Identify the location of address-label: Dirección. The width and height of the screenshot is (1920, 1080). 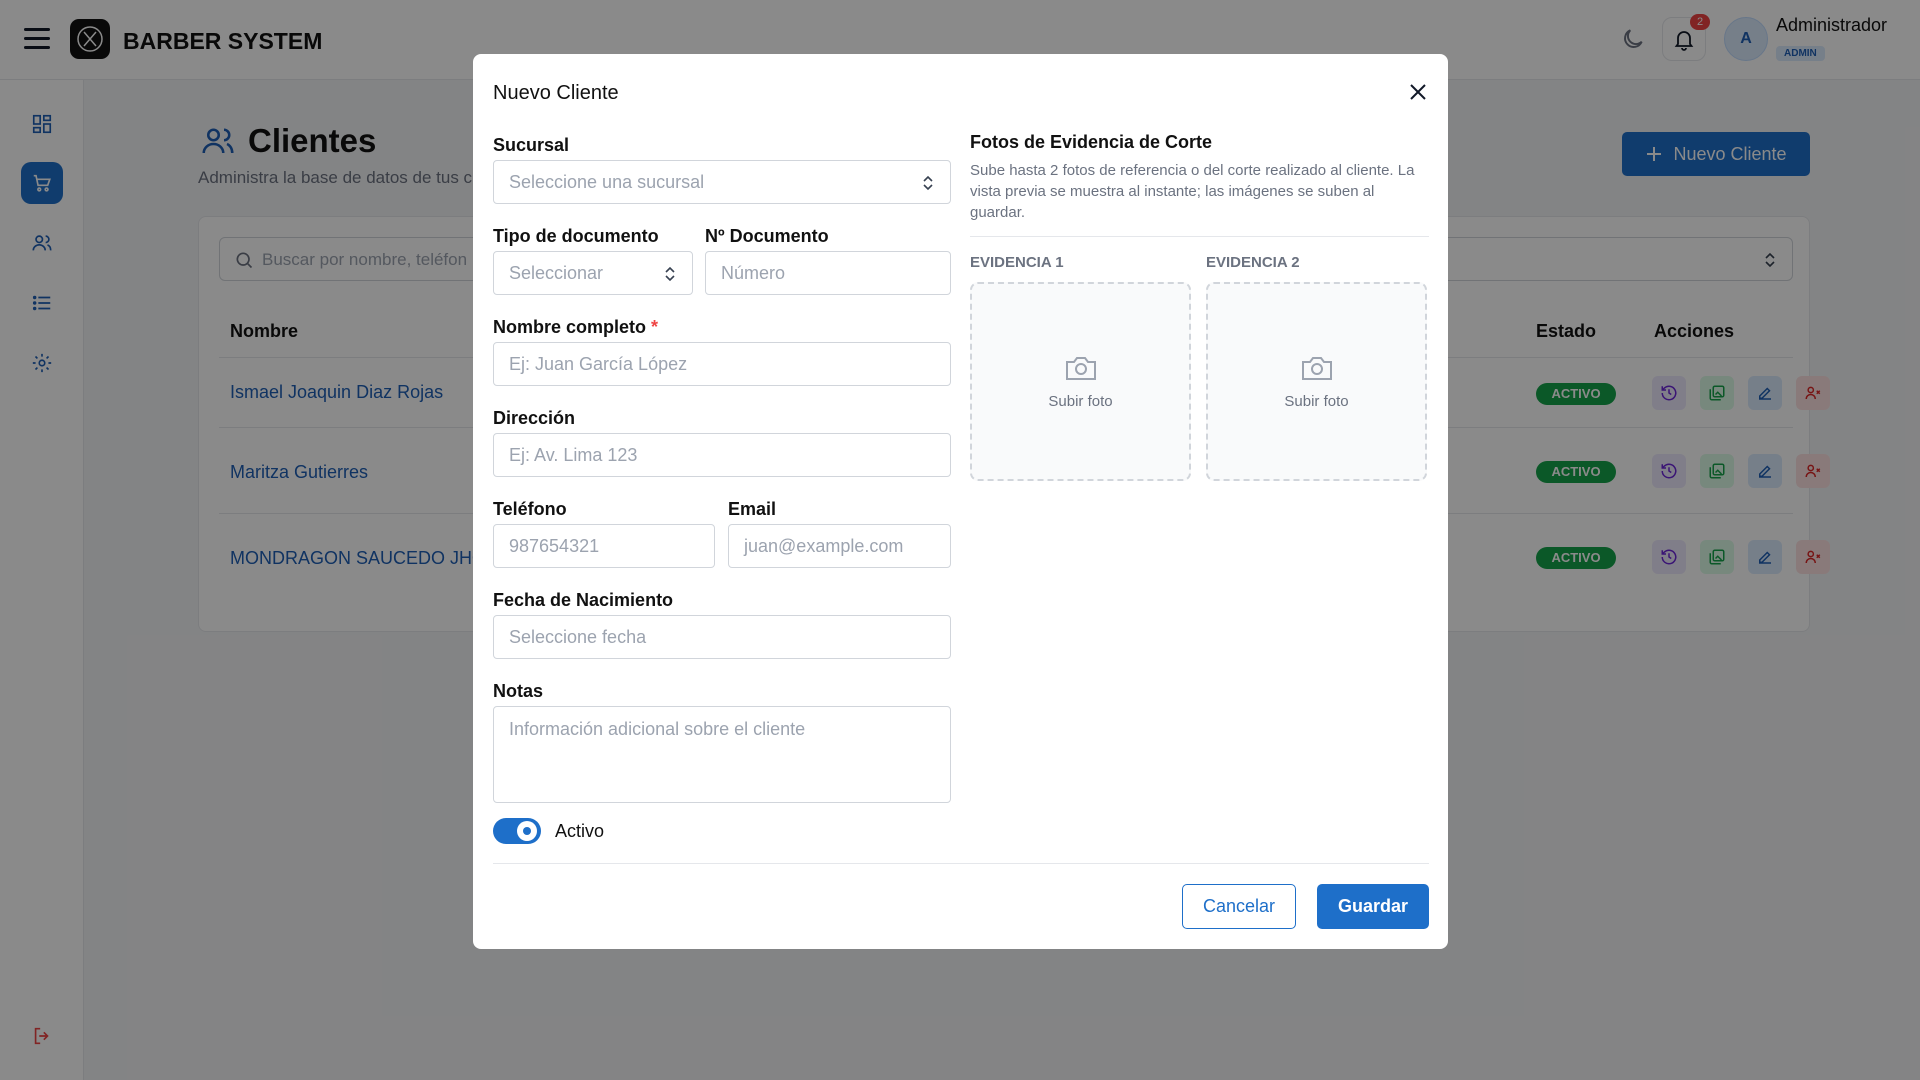
(534, 418).